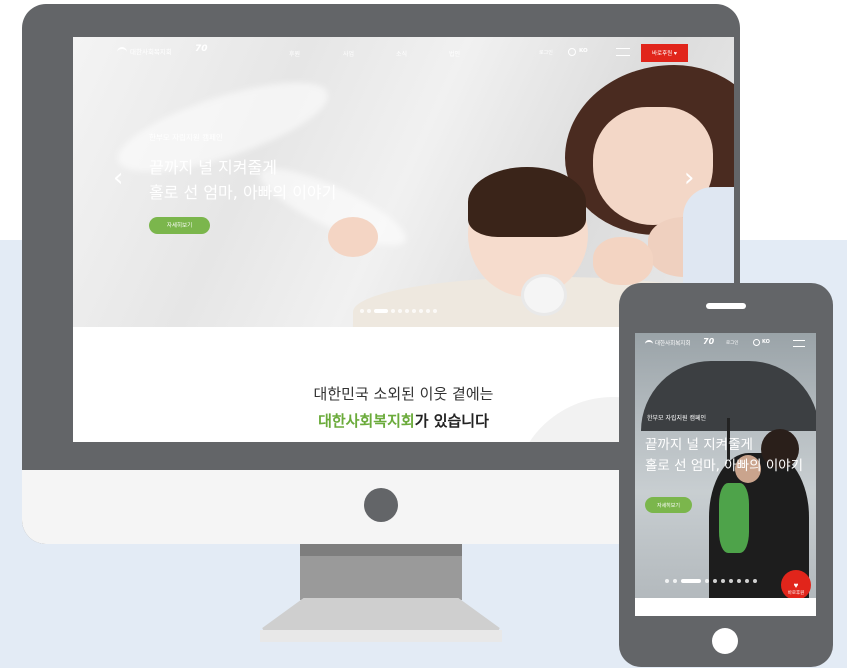 This screenshot has height=668, width=847. What do you see at coordinates (454, 53) in the screenshot?
I see `nav-item-corporation: 법인` at bounding box center [454, 53].